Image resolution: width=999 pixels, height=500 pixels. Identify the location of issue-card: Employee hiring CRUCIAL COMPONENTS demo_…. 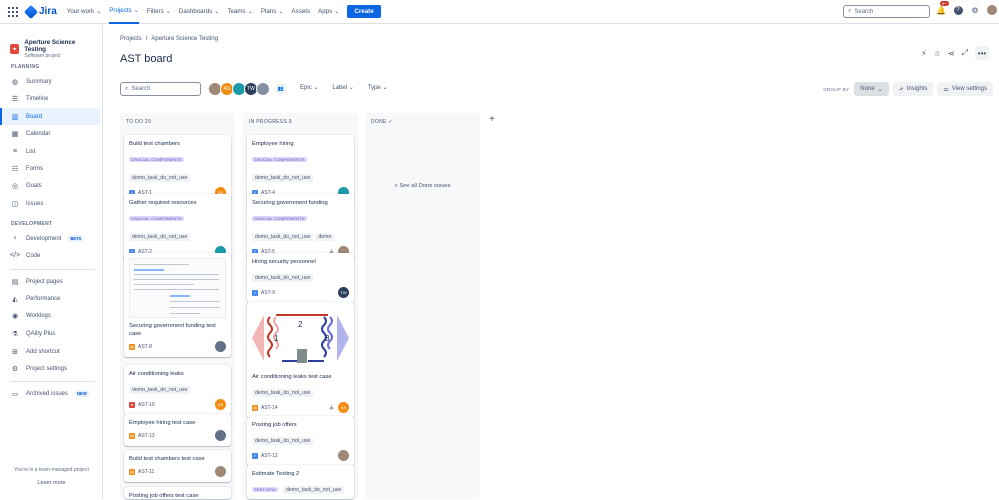
(300, 169).